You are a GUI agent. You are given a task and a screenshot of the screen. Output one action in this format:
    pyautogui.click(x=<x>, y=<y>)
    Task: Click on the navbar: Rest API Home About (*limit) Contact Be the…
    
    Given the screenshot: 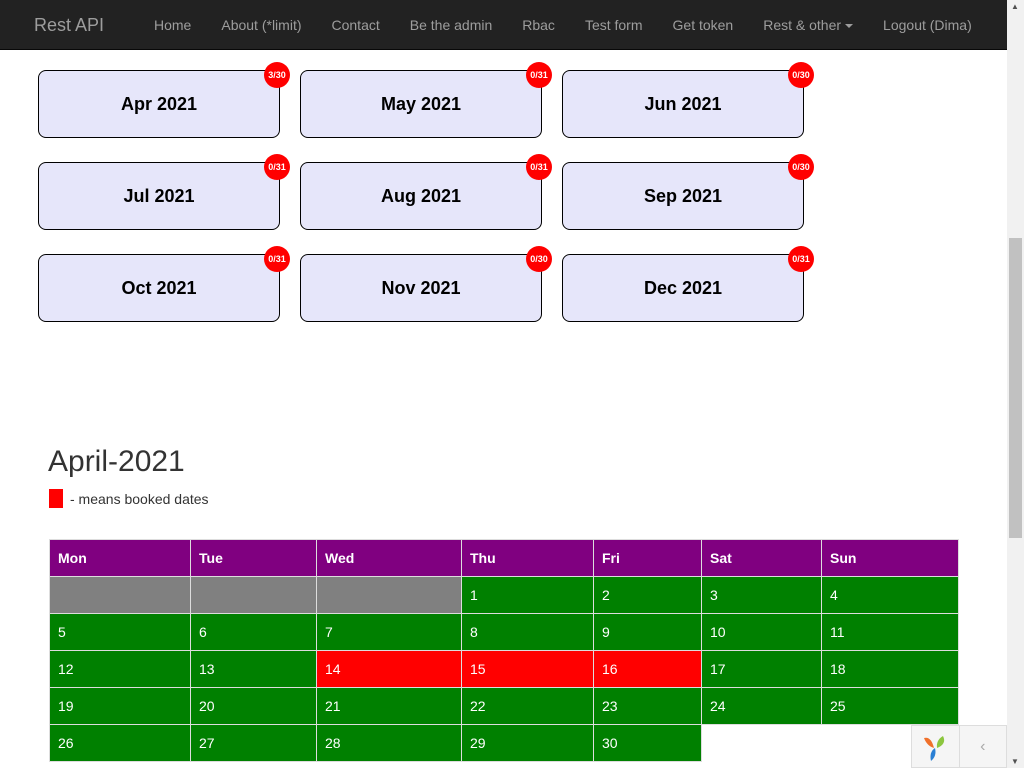 What is the action you would take?
    pyautogui.click(x=503, y=25)
    